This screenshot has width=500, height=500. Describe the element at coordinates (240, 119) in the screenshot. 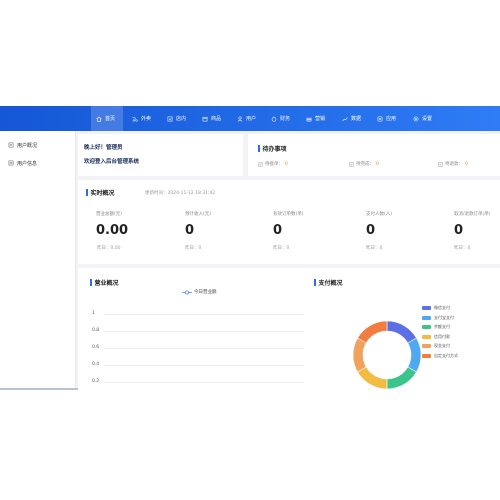

I see `user-icon` at that location.